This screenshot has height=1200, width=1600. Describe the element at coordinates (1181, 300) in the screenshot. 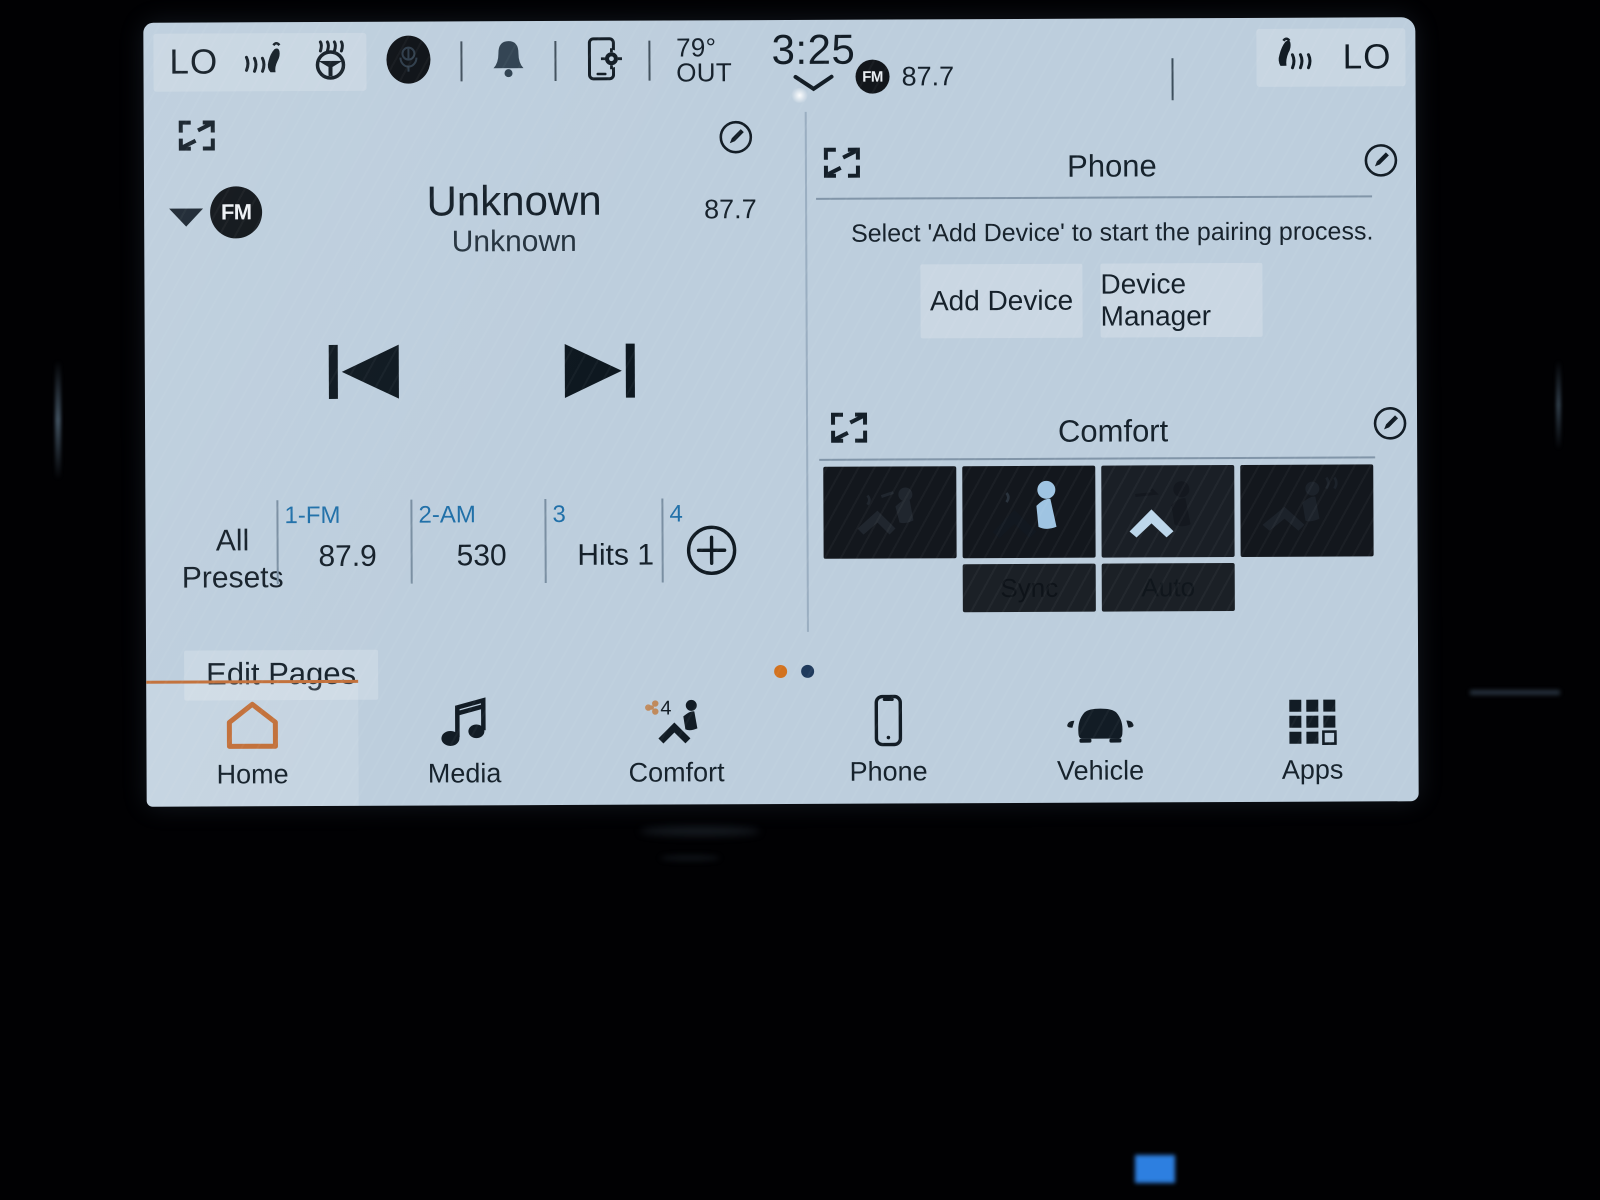

I see `device-manager-button: Device Manager` at that location.